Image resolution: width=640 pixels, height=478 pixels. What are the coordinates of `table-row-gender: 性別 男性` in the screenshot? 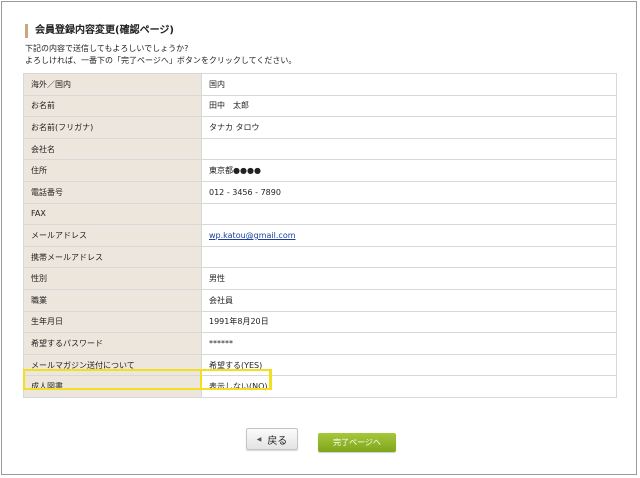 It's located at (320, 278).